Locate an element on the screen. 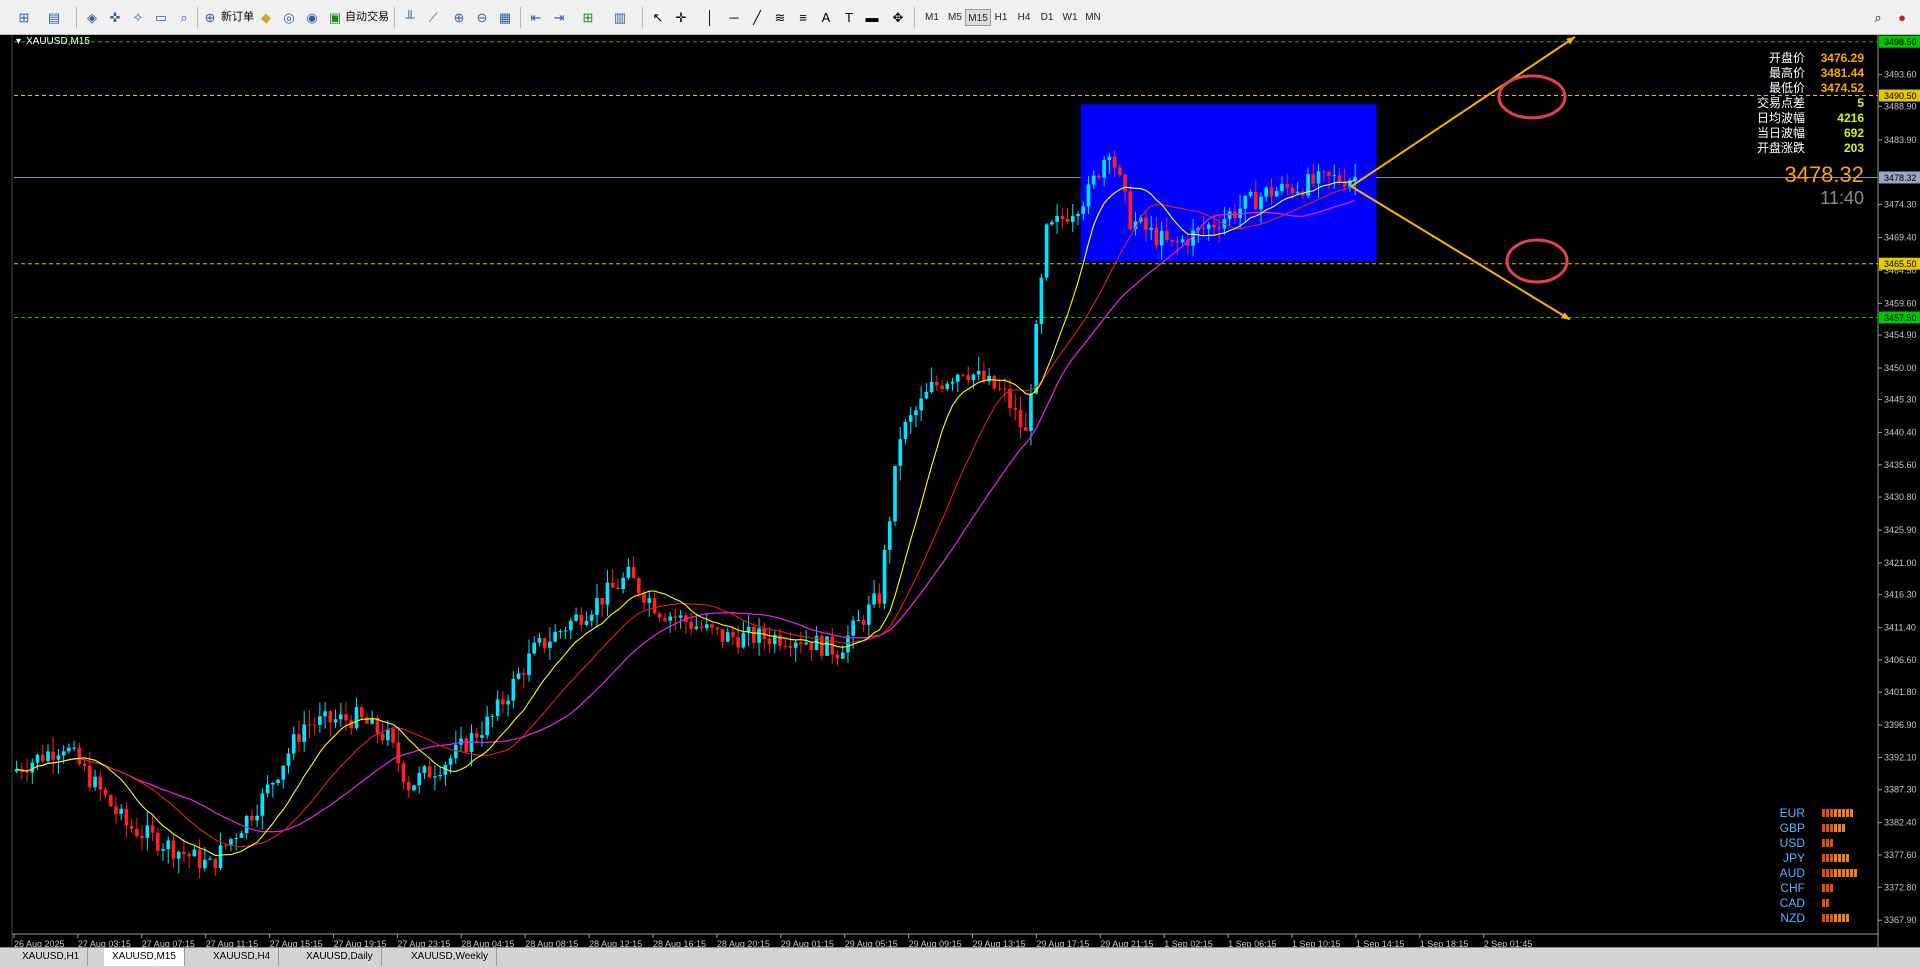 This screenshot has height=967, width=1920. tab-xauusd-weekly: XAUUSD,Weekly is located at coordinates (450, 957).